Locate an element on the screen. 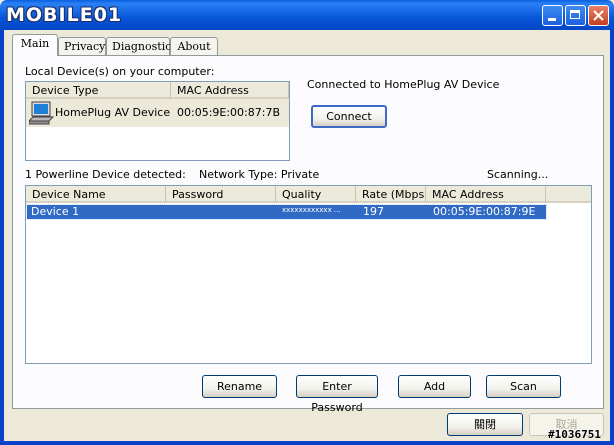 The image size is (614, 445). column-powerline-mac: MAC Address is located at coordinates (486, 194).